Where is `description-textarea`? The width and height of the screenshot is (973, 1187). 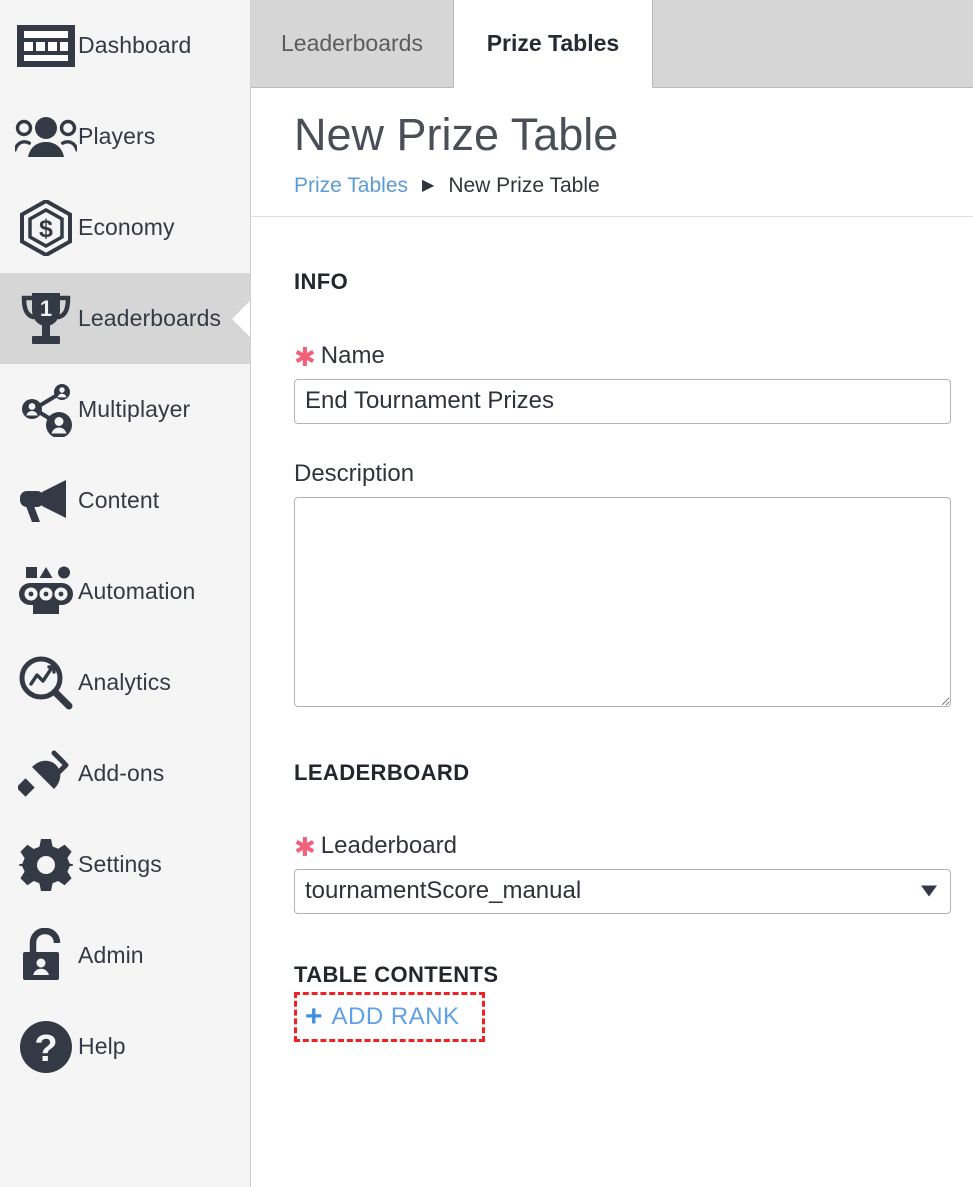 description-textarea is located at coordinates (622, 601).